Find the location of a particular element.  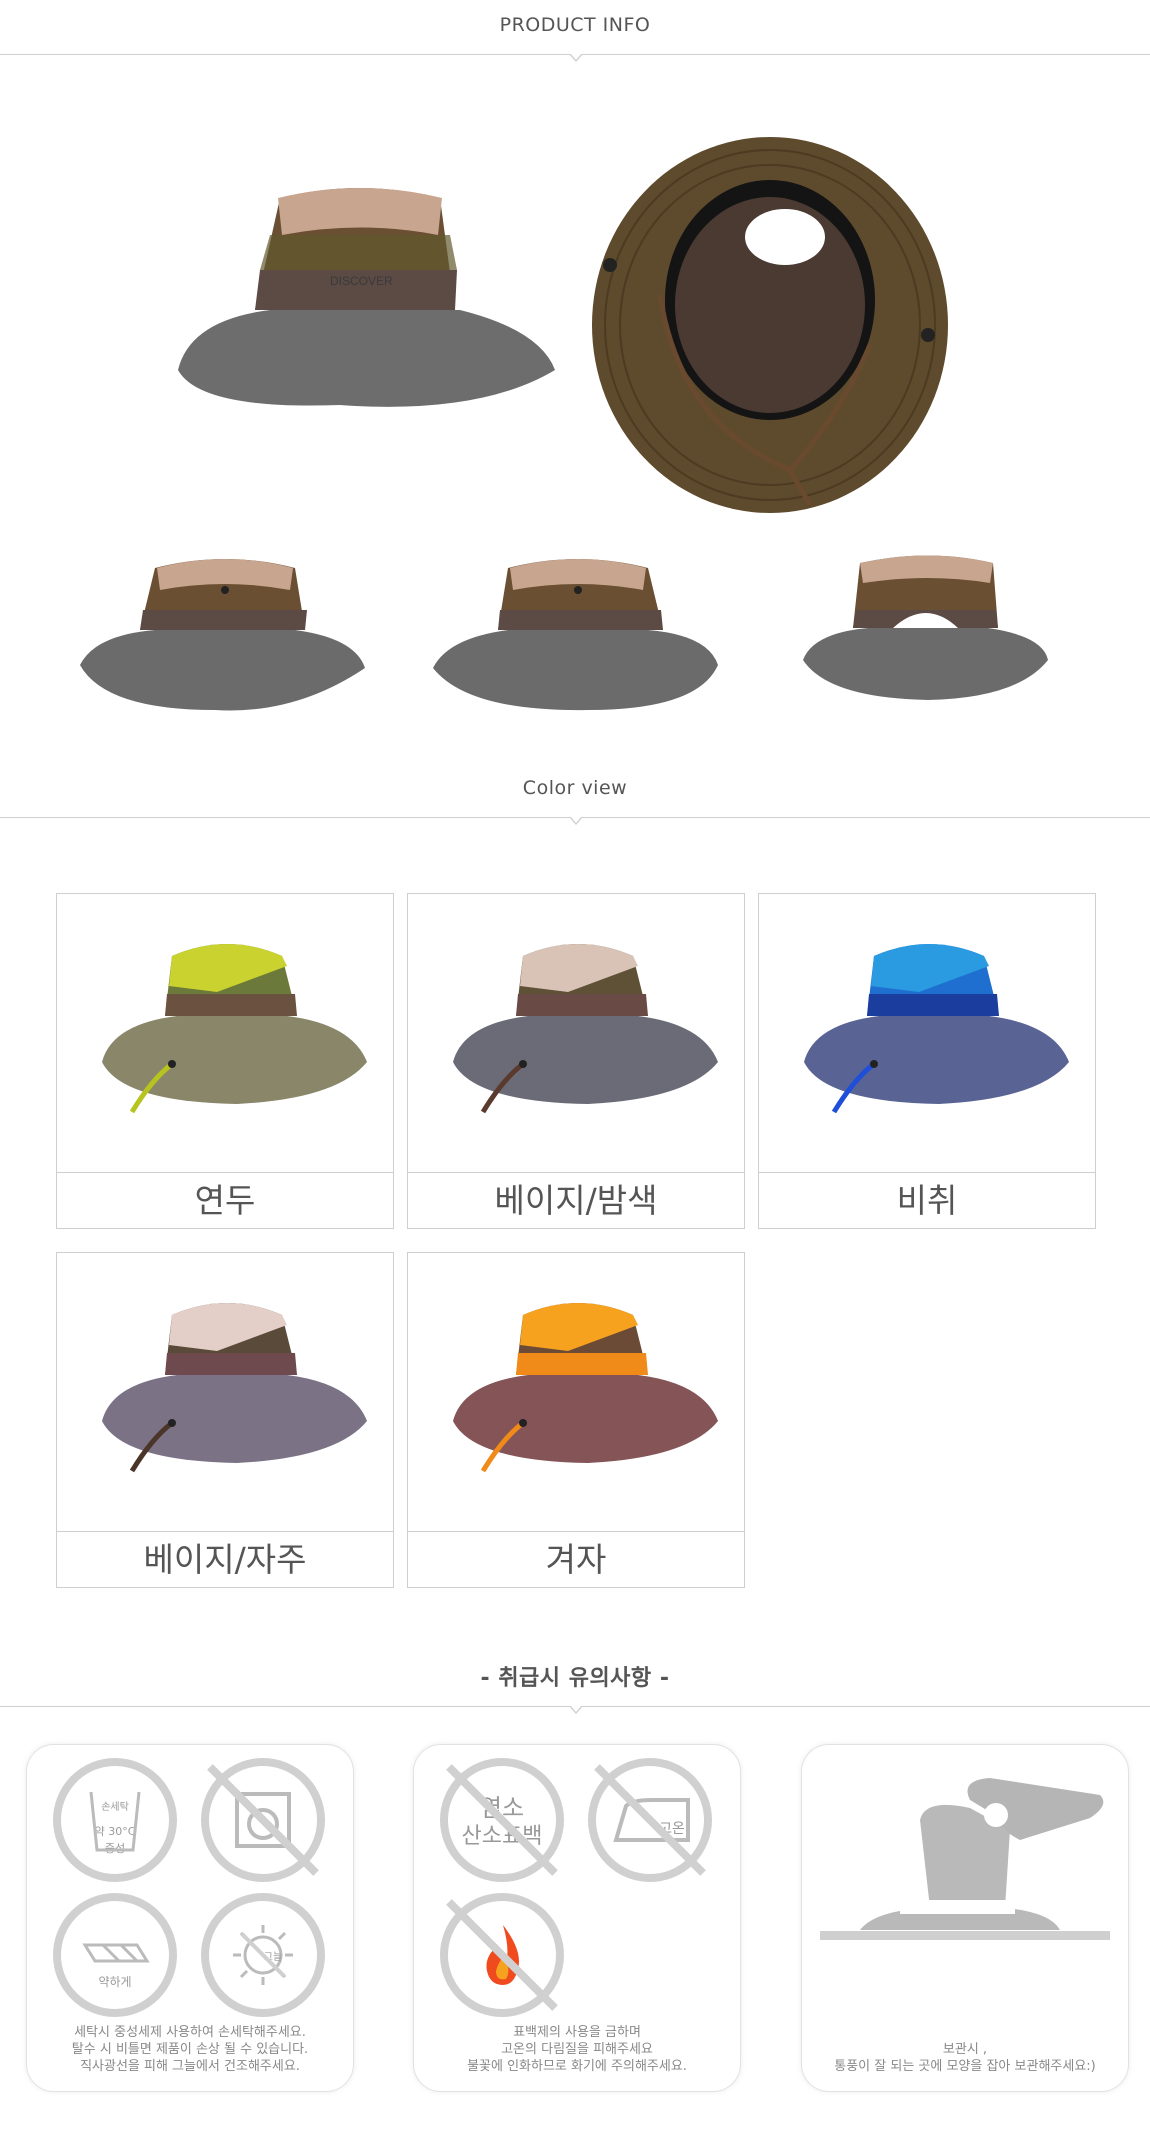

hat-inside-image is located at coordinates (770, 325).